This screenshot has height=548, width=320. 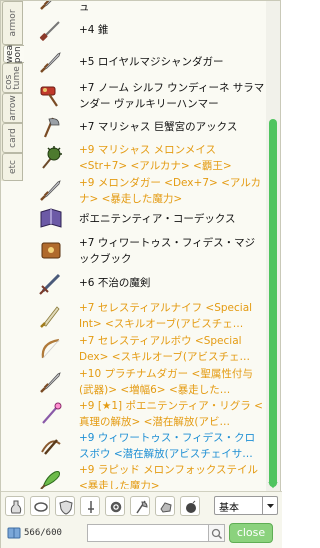 I want to click on list-item: +6 不治の魔剣, so click(x=145, y=283).